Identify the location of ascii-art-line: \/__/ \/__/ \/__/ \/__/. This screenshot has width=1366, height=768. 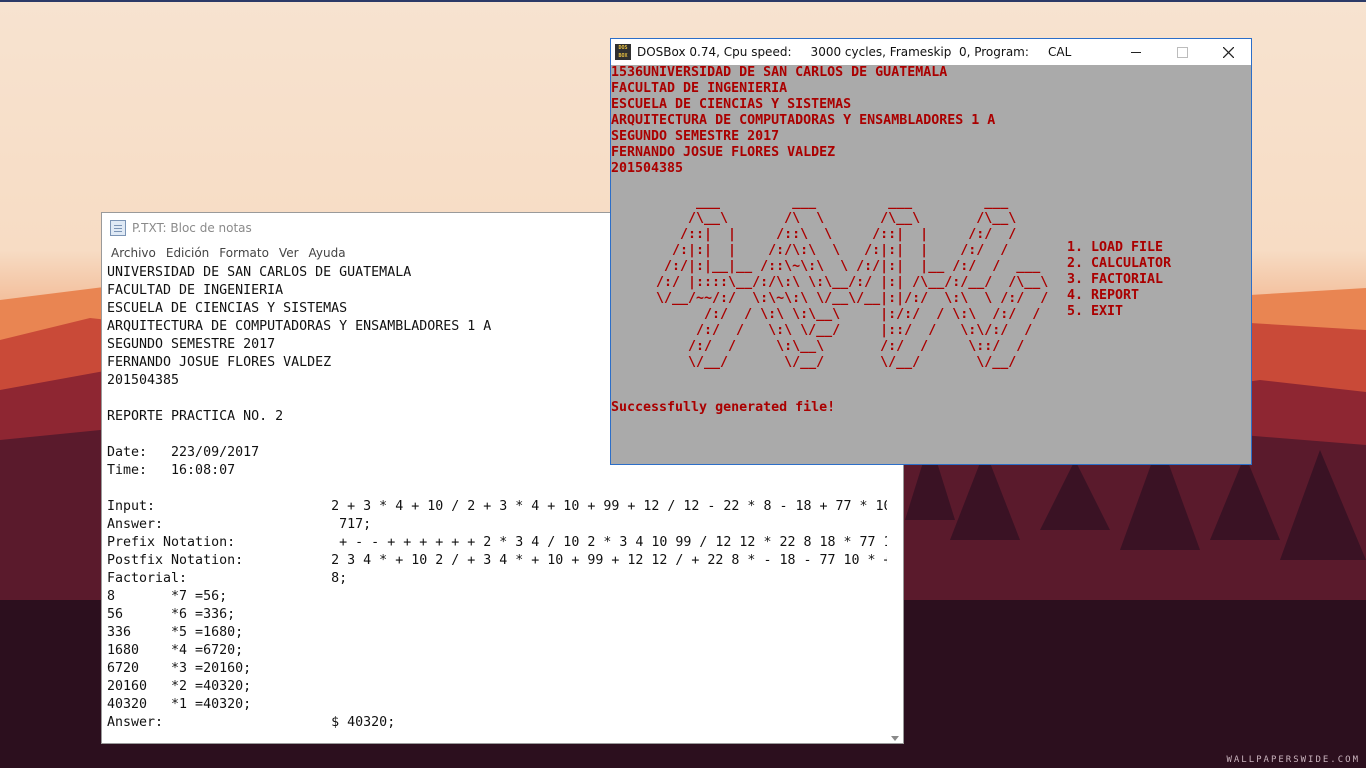
(848, 362).